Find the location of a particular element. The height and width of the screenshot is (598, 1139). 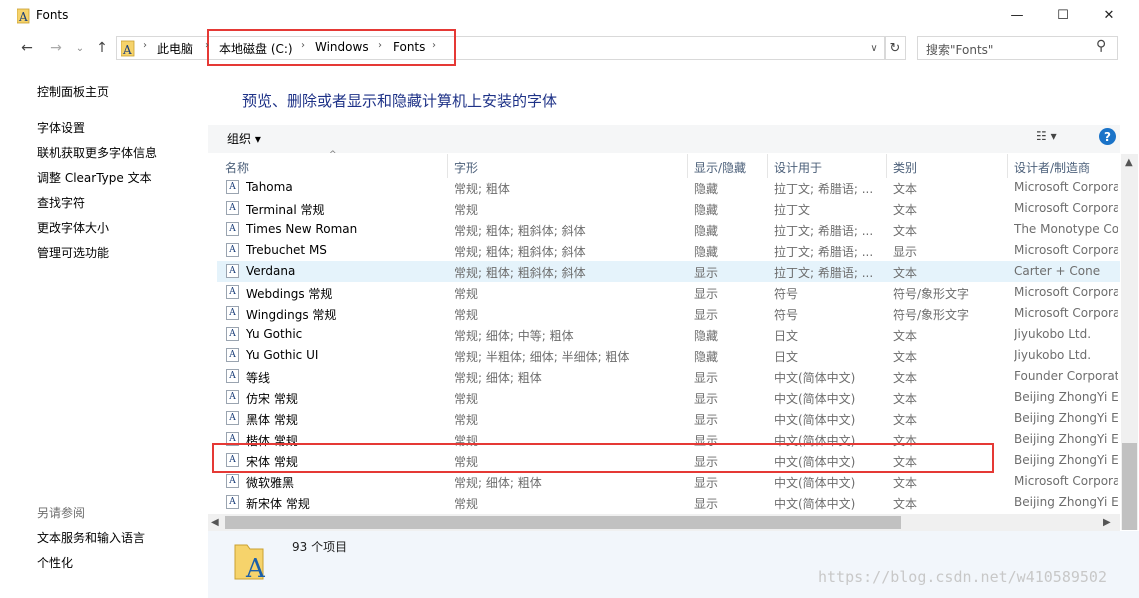

title-bar is located at coordinates (569, 15).